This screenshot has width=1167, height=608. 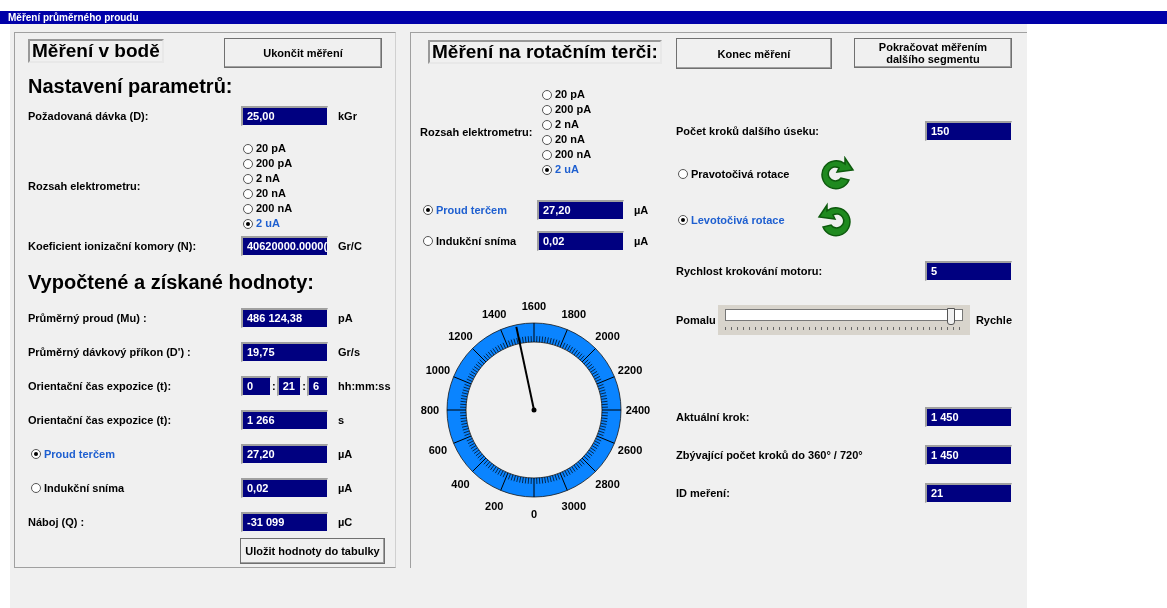 I want to click on dial-label: 800, so click(x=430, y=410).